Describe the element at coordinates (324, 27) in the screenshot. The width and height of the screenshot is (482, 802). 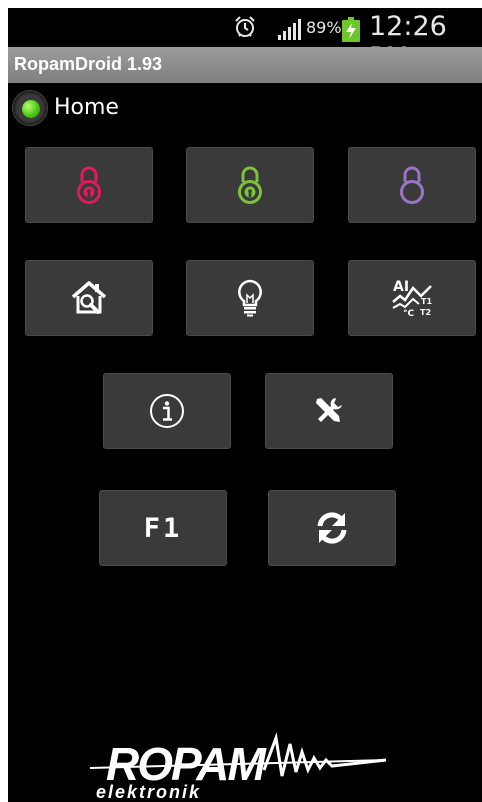
I see `battery-percent: 89%` at that location.